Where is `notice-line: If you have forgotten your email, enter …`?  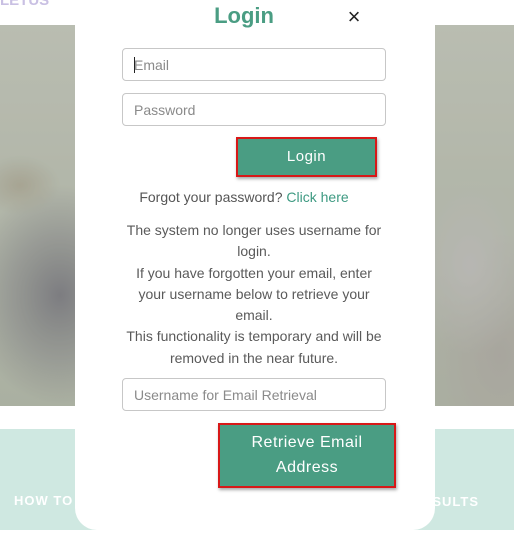 notice-line: If you have forgotten your email, enter … is located at coordinates (254, 294).